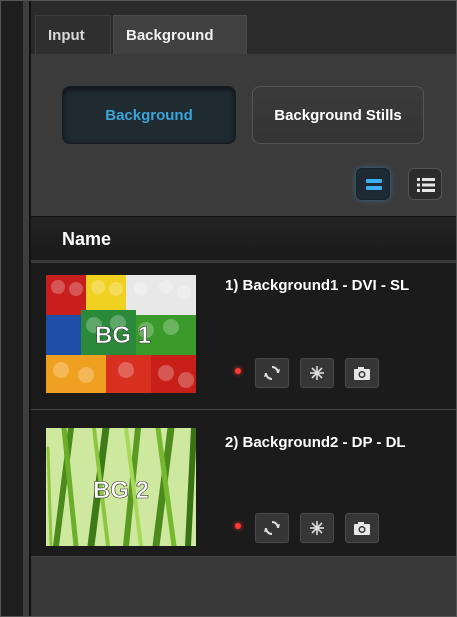 The width and height of the screenshot is (457, 617). Describe the element at coordinates (317, 285) in the screenshot. I see `row-title: 1) Background1 - DVI - SL` at that location.